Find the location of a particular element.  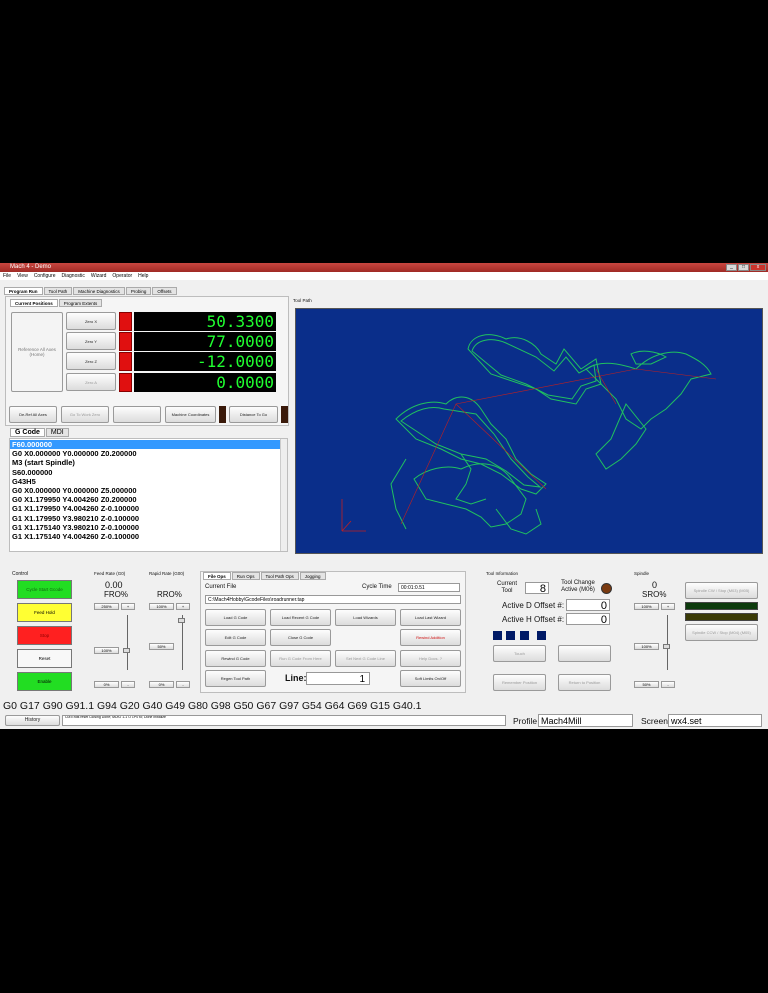

rro-minus-button: - is located at coordinates (183, 684).